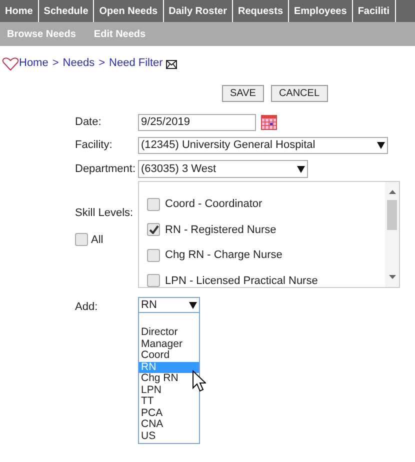 This screenshot has width=415, height=462. I want to click on checkbox-label: All, so click(97, 240).